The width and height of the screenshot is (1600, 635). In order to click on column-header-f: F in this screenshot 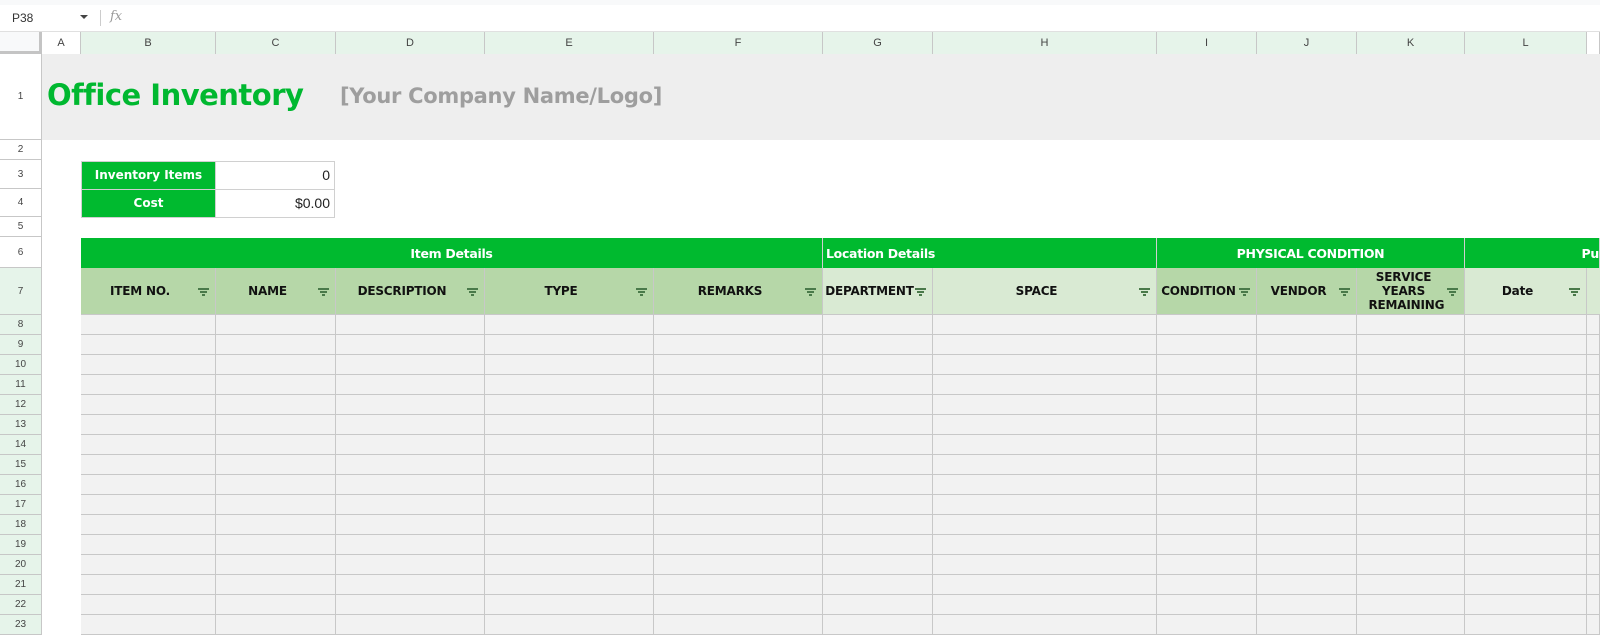, I will do `click(738, 43)`.